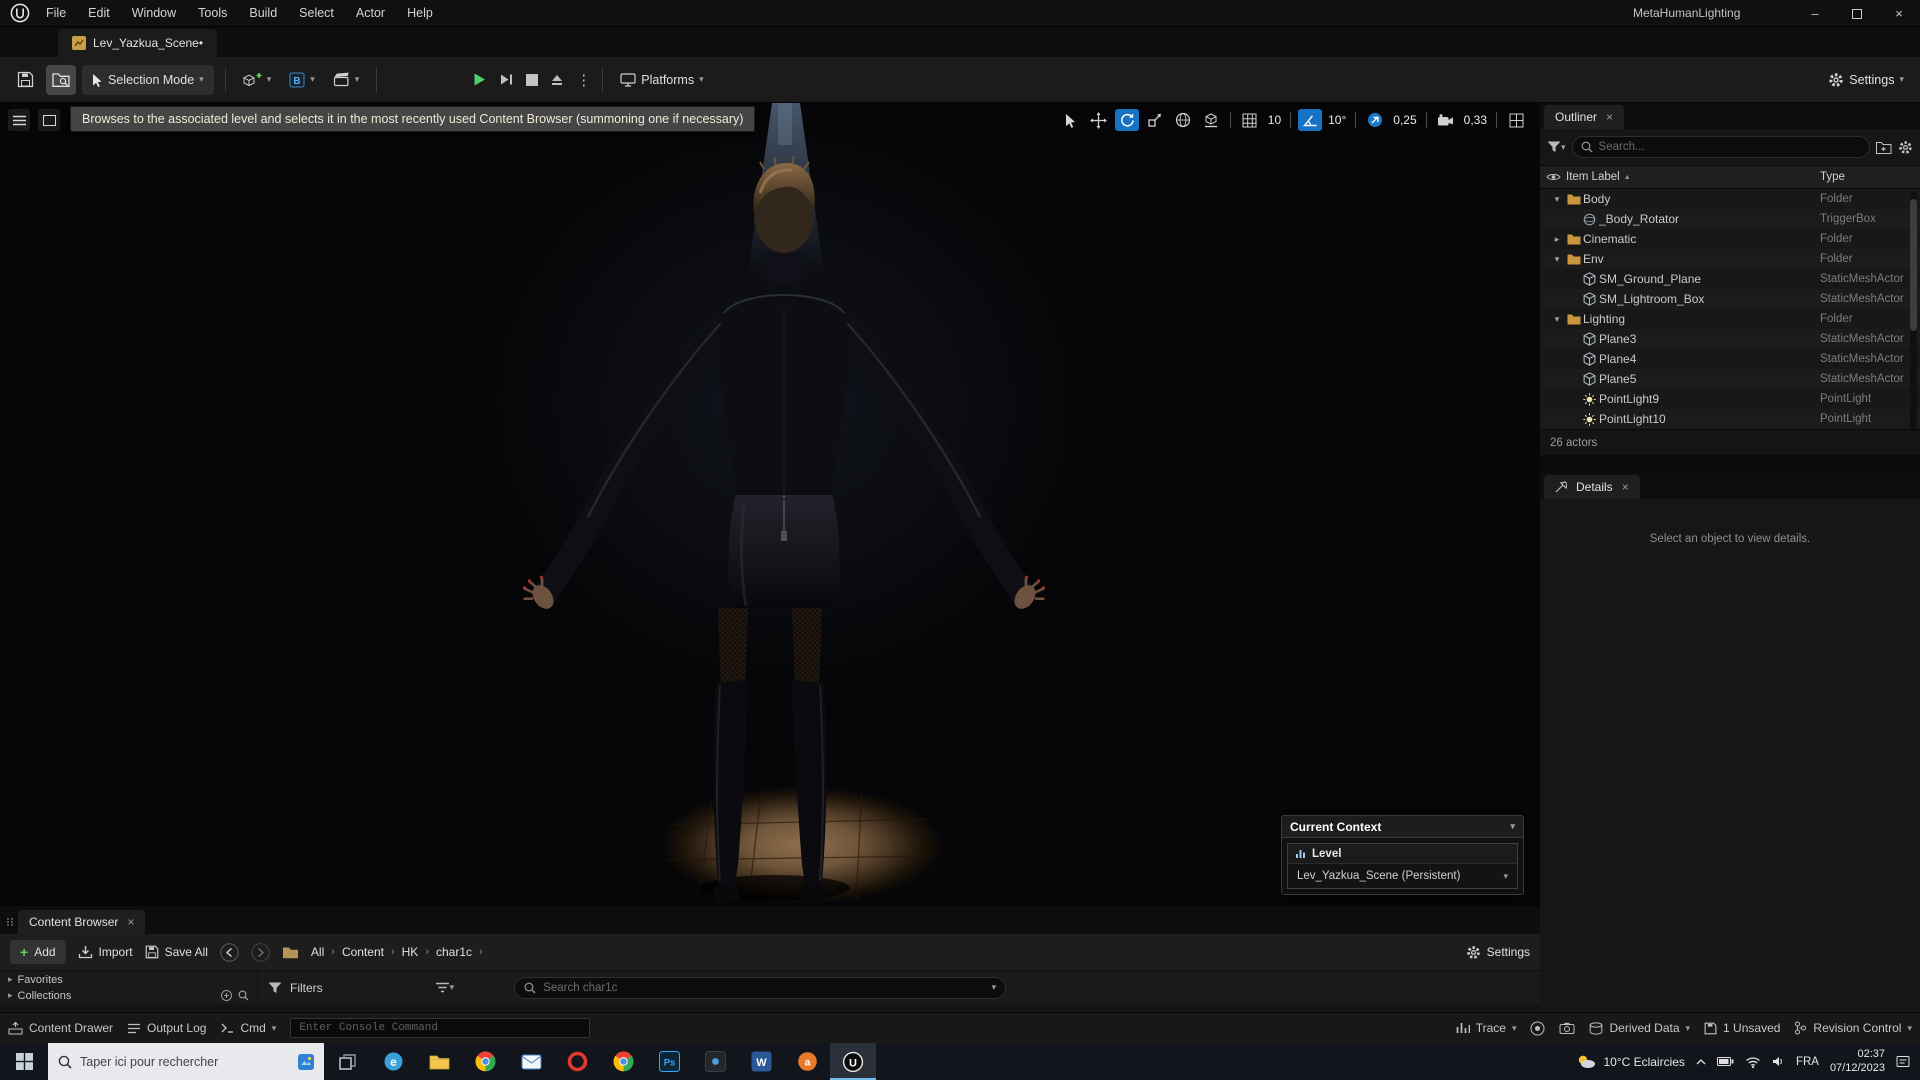  I want to click on save-button, so click(25, 80).